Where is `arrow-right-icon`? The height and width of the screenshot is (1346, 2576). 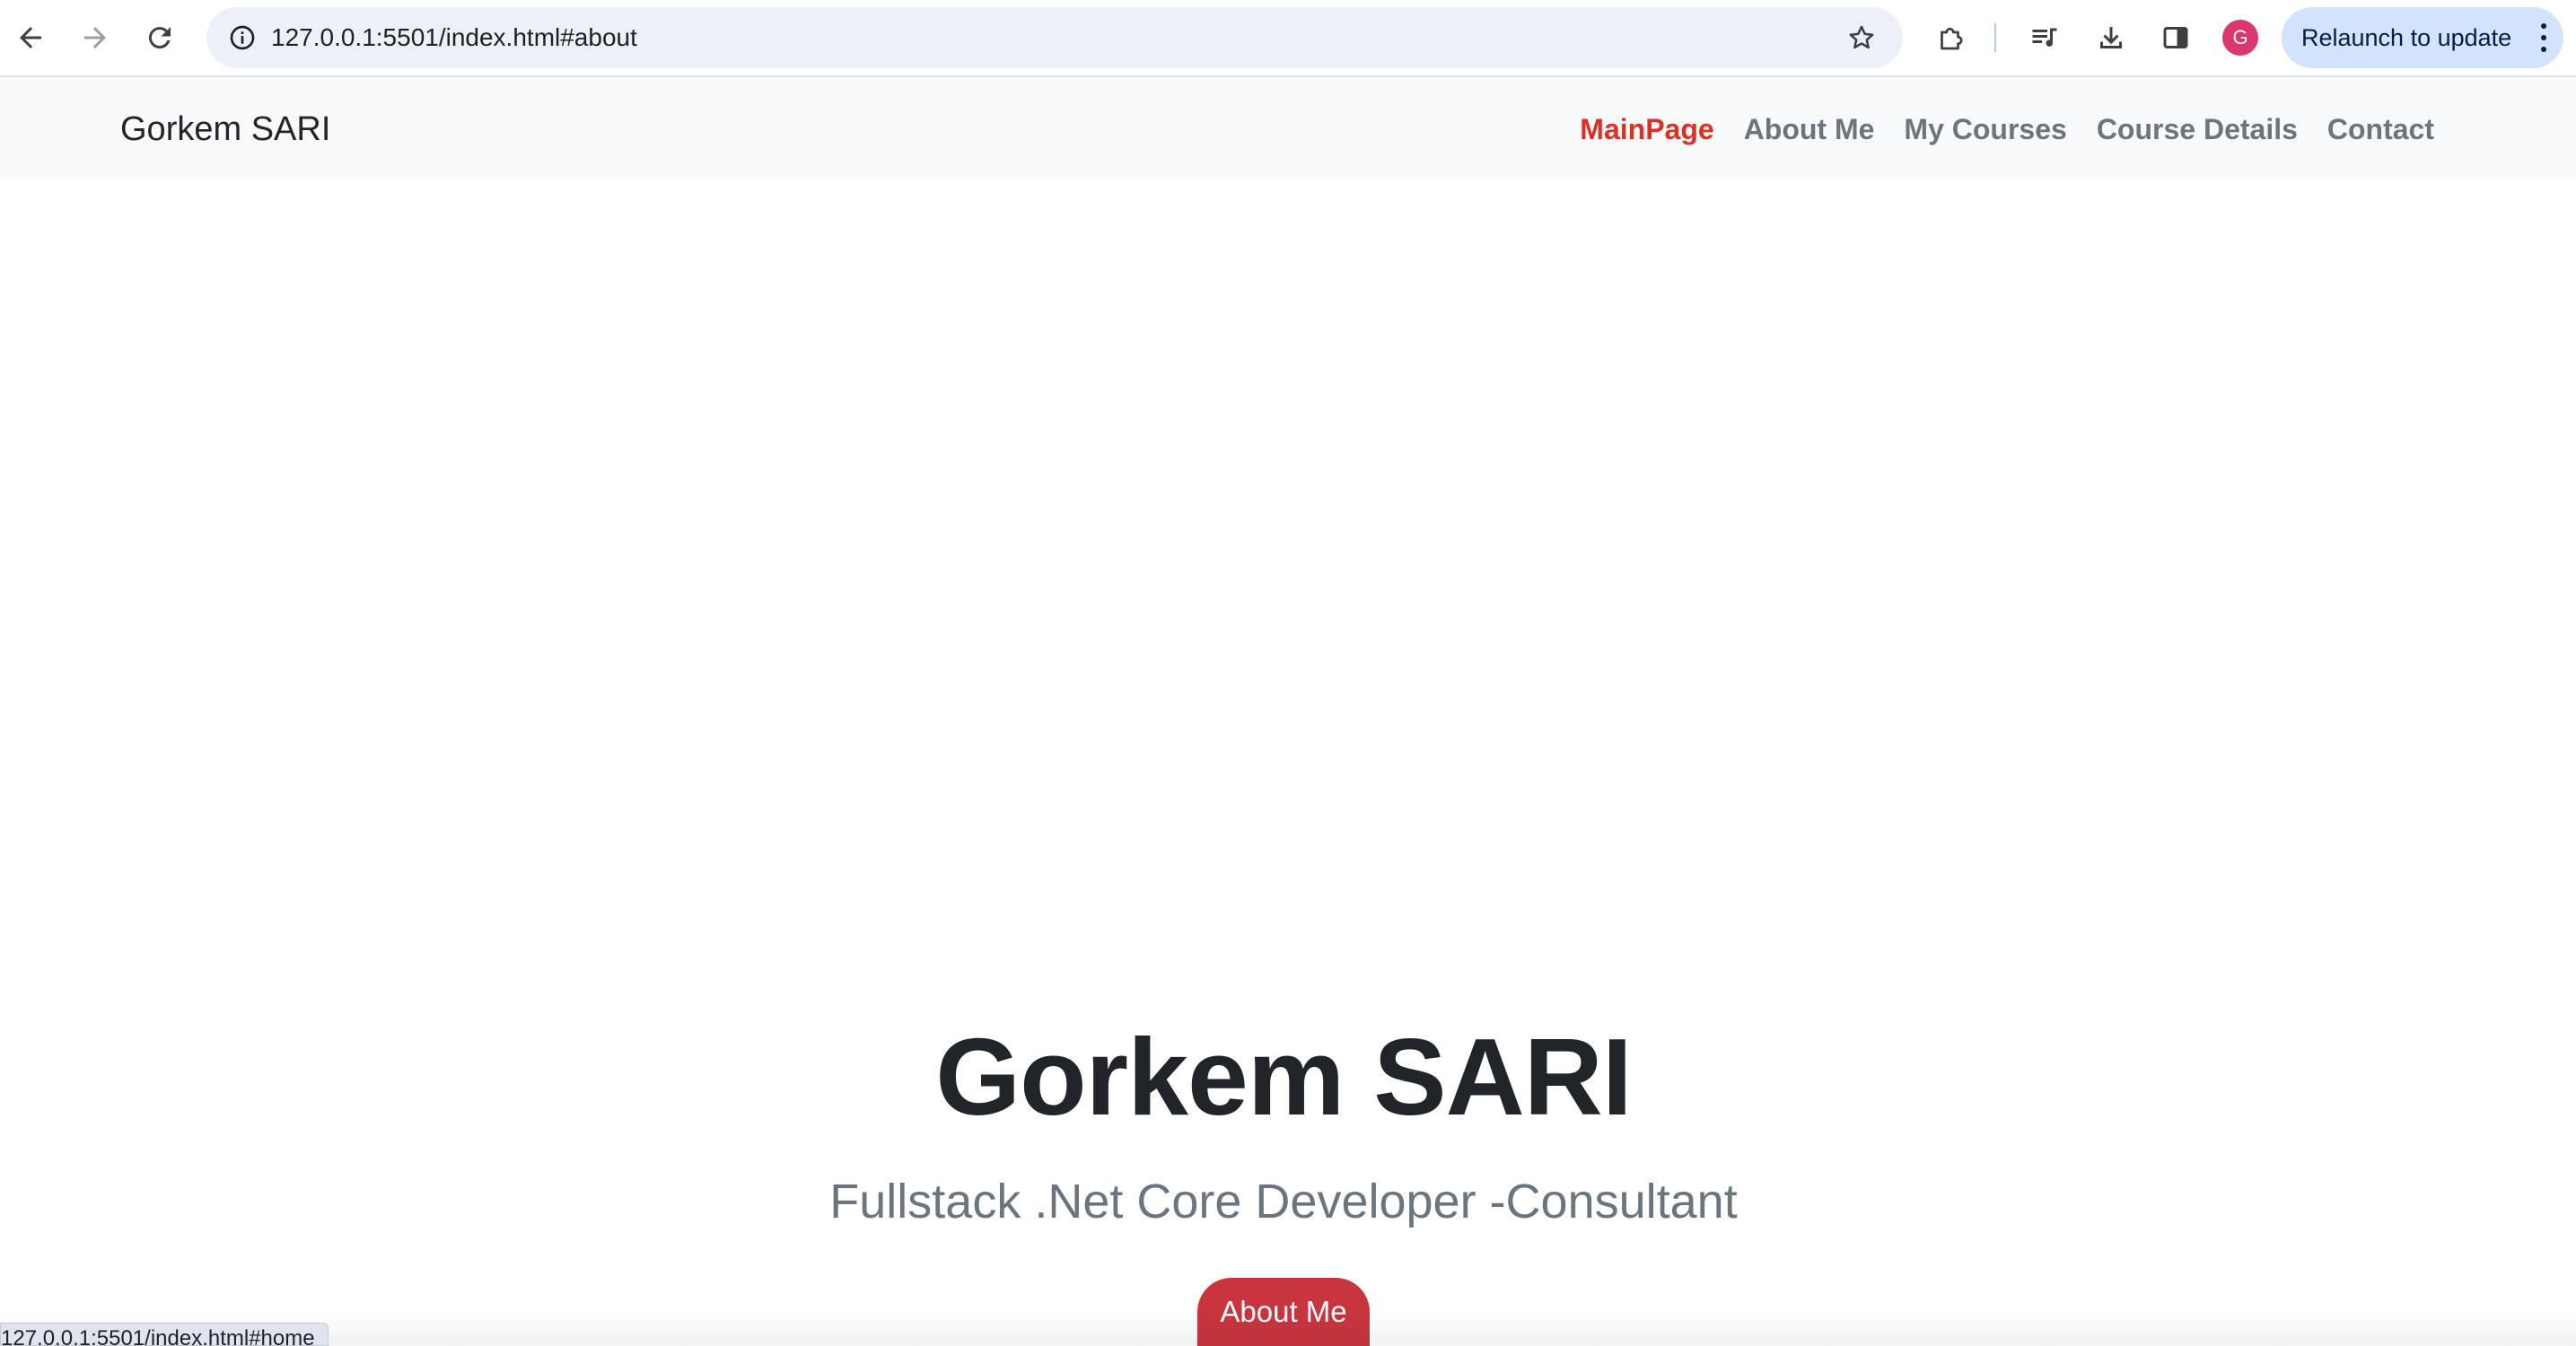
arrow-right-icon is located at coordinates (95, 37).